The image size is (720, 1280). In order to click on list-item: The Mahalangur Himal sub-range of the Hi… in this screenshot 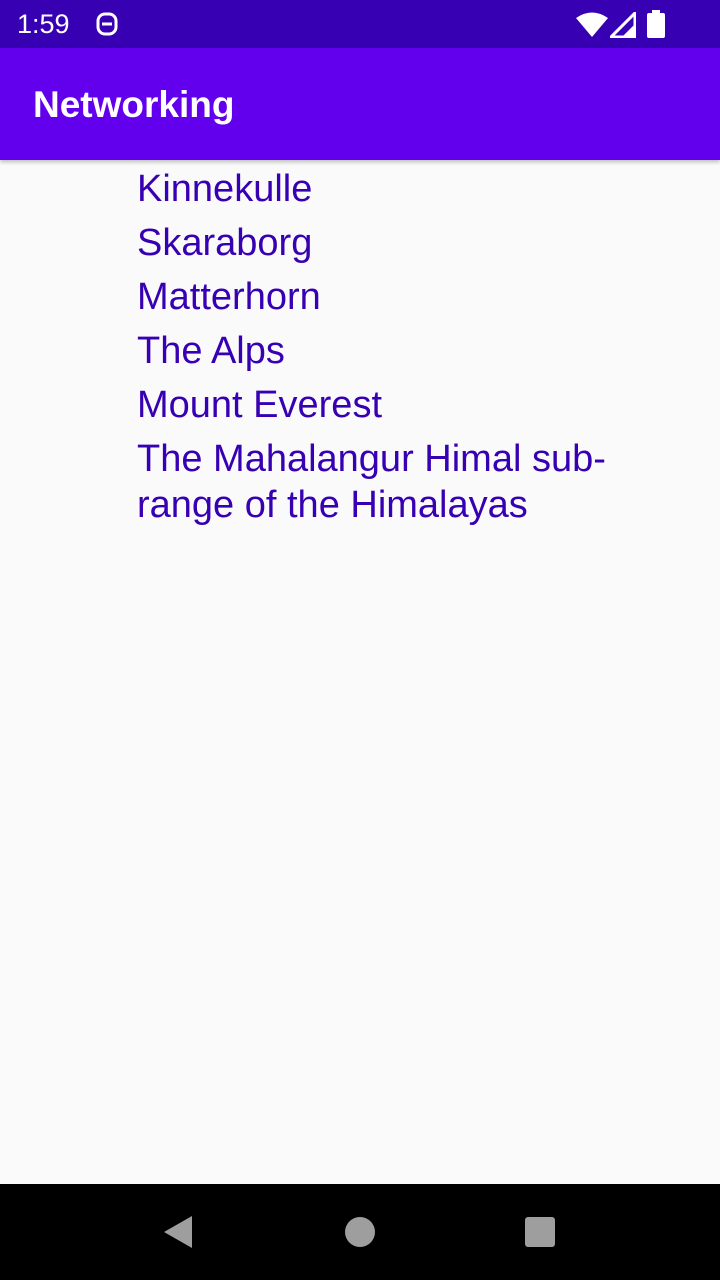, I will do `click(417, 482)`.